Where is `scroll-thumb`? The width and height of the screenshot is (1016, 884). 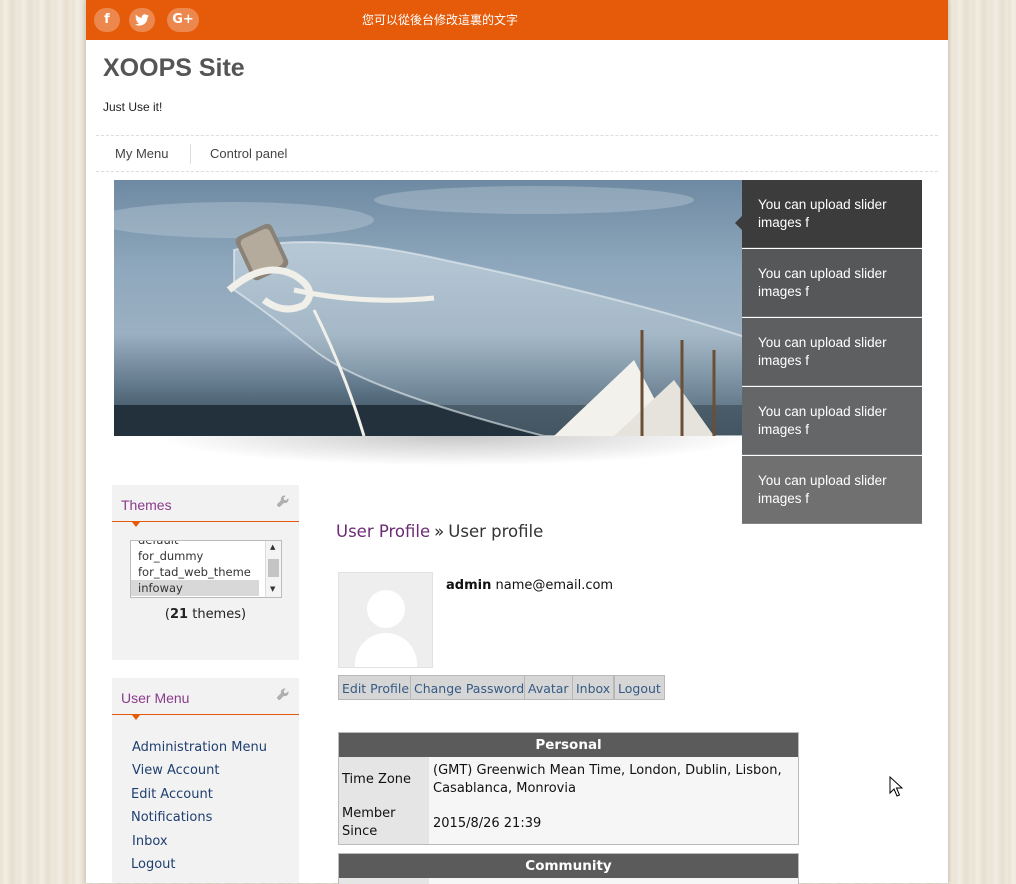
scroll-thumb is located at coordinates (273, 568).